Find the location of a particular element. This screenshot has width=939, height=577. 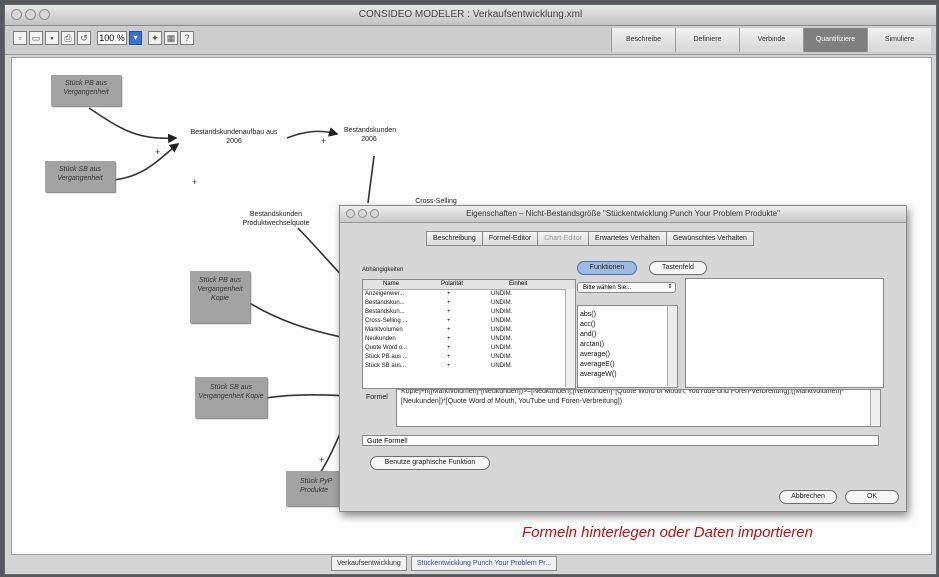

new-document-icon: ▫ is located at coordinates (20, 38).